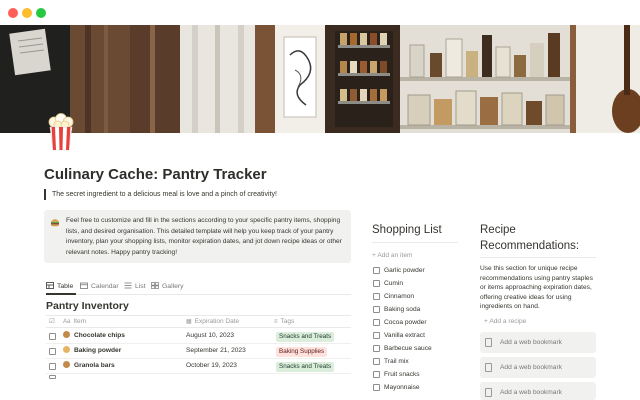  I want to click on column-header-item: Aa Item, so click(74, 322).